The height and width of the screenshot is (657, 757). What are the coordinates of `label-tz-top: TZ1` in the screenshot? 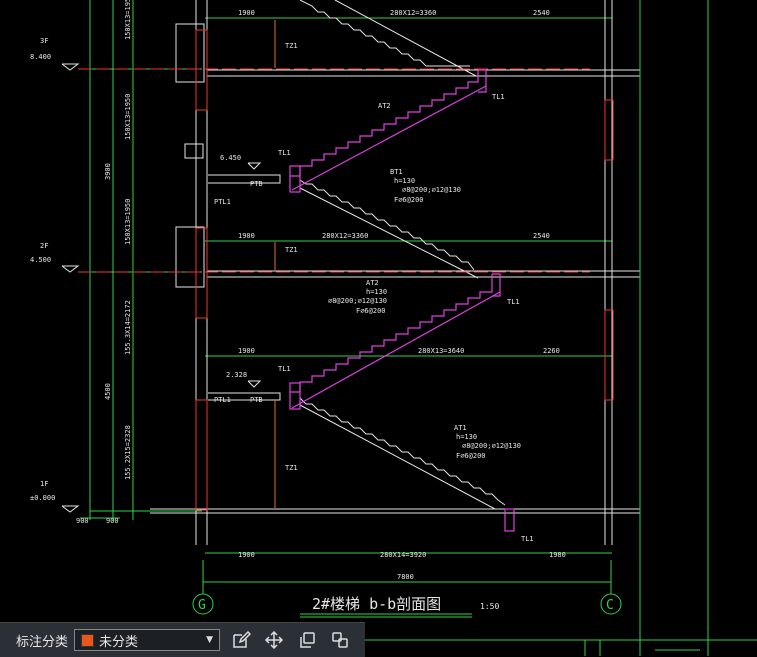 It's located at (291, 46).